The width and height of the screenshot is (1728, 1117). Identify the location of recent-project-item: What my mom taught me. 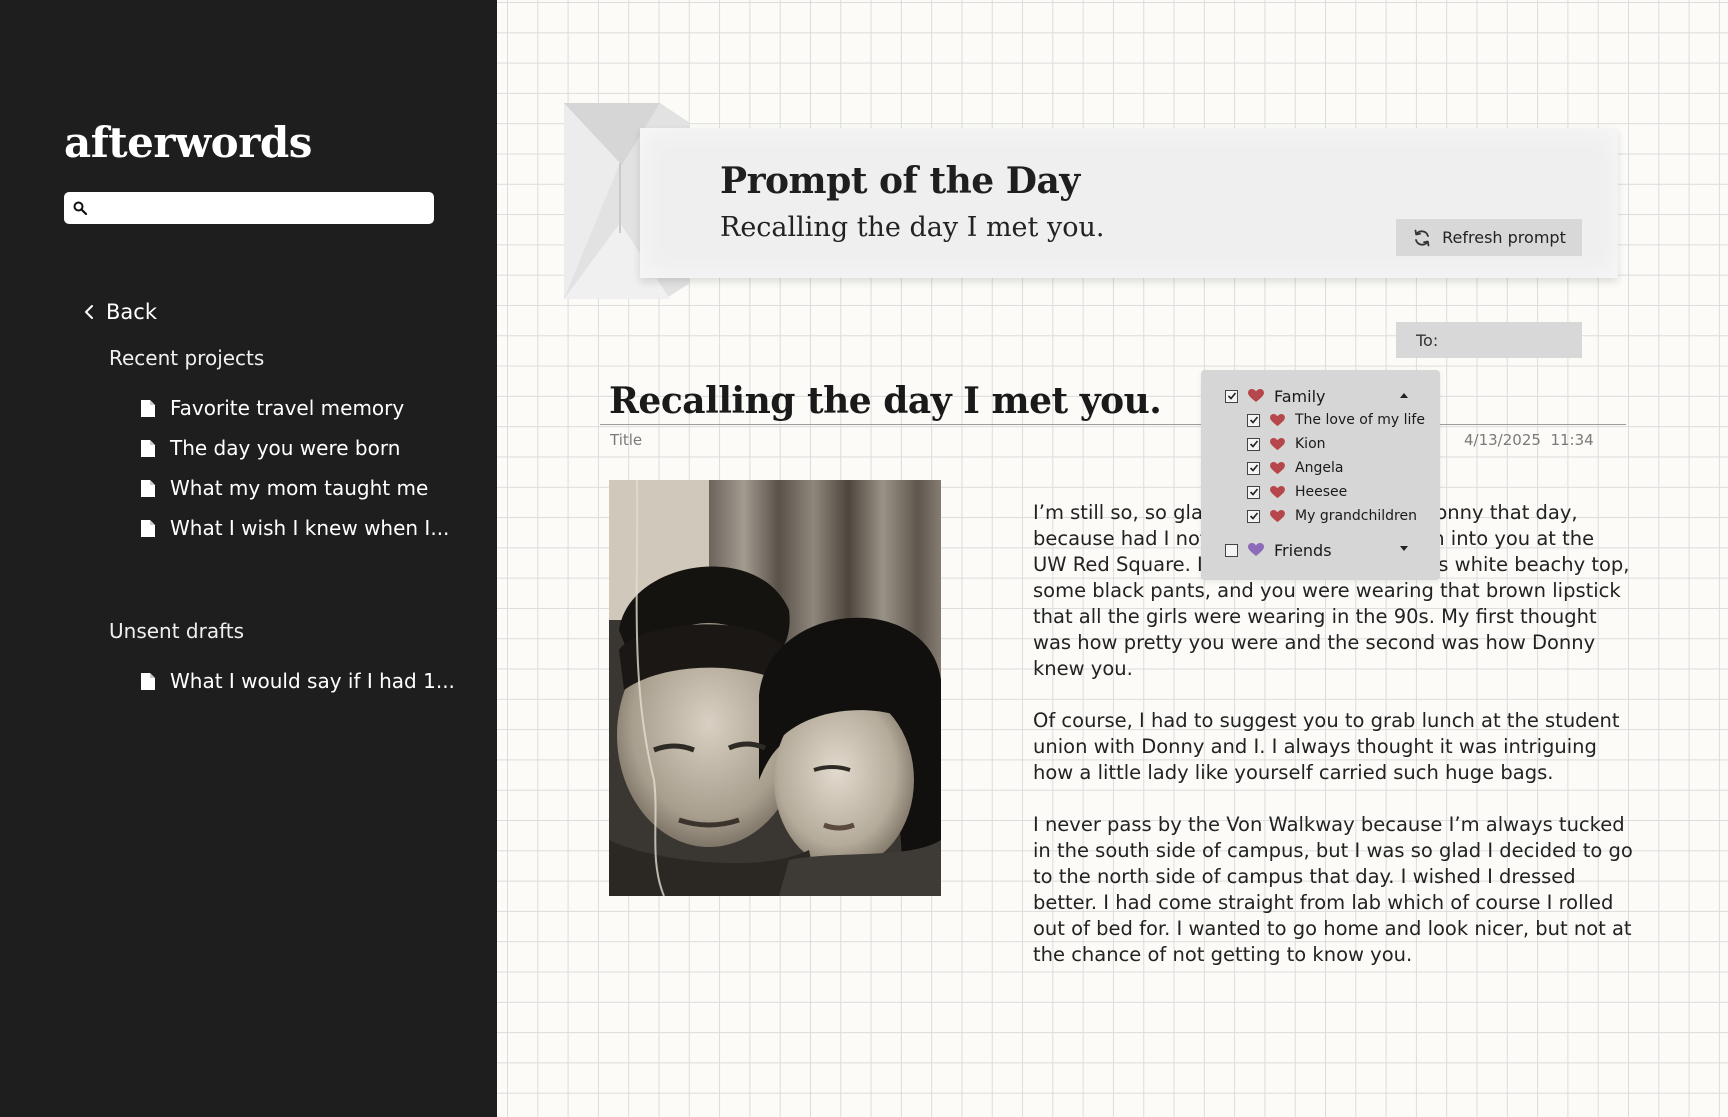
(284, 488).